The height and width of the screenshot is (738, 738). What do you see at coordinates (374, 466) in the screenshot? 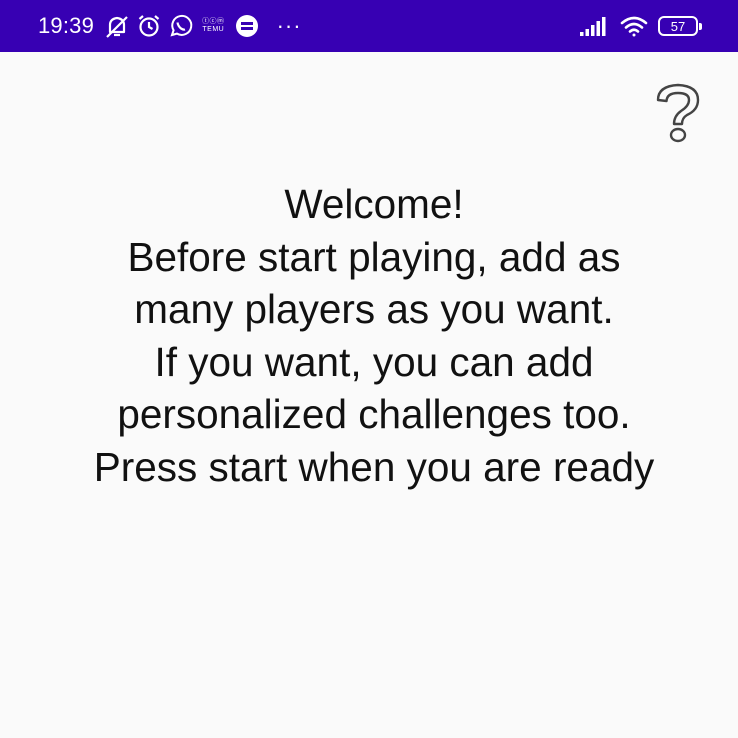
I see `welcome-line: Press start when you are ready` at bounding box center [374, 466].